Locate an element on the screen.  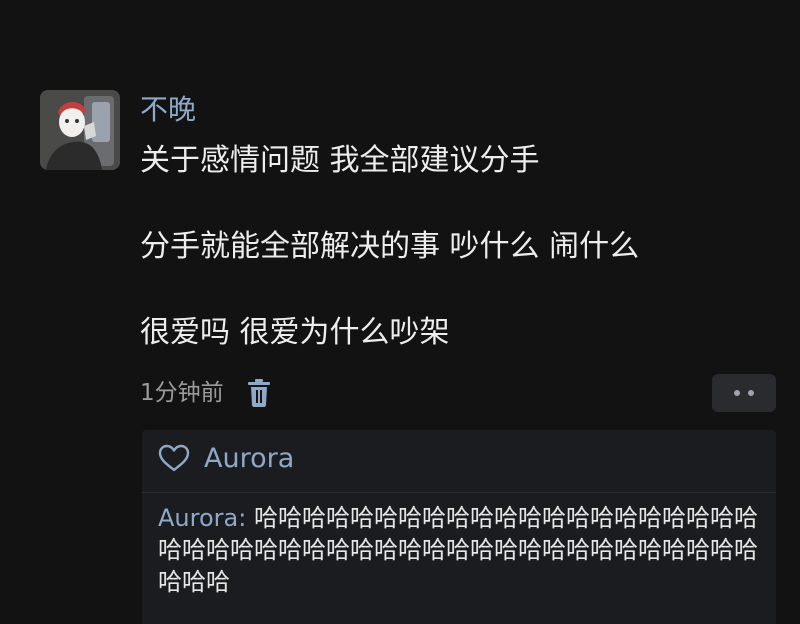
avatar-image is located at coordinates (80, 130).